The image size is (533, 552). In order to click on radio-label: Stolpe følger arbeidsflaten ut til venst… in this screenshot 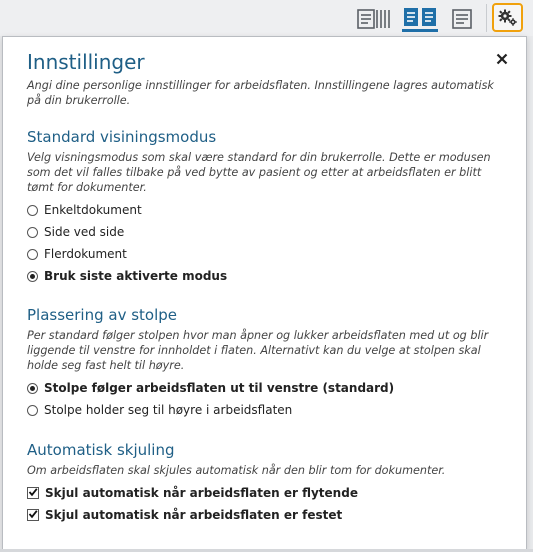, I will do `click(219, 388)`.